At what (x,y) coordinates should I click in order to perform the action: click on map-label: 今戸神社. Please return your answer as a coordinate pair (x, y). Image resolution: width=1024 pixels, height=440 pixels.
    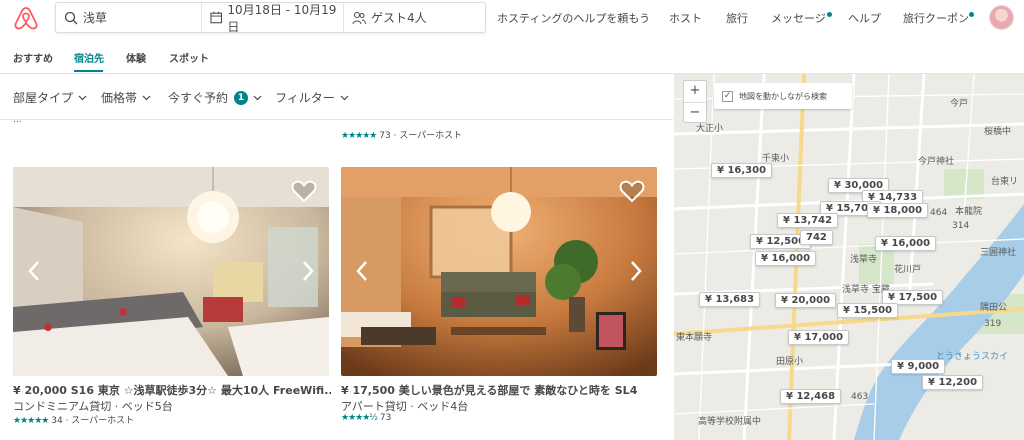
    Looking at the image, I should click on (936, 162).